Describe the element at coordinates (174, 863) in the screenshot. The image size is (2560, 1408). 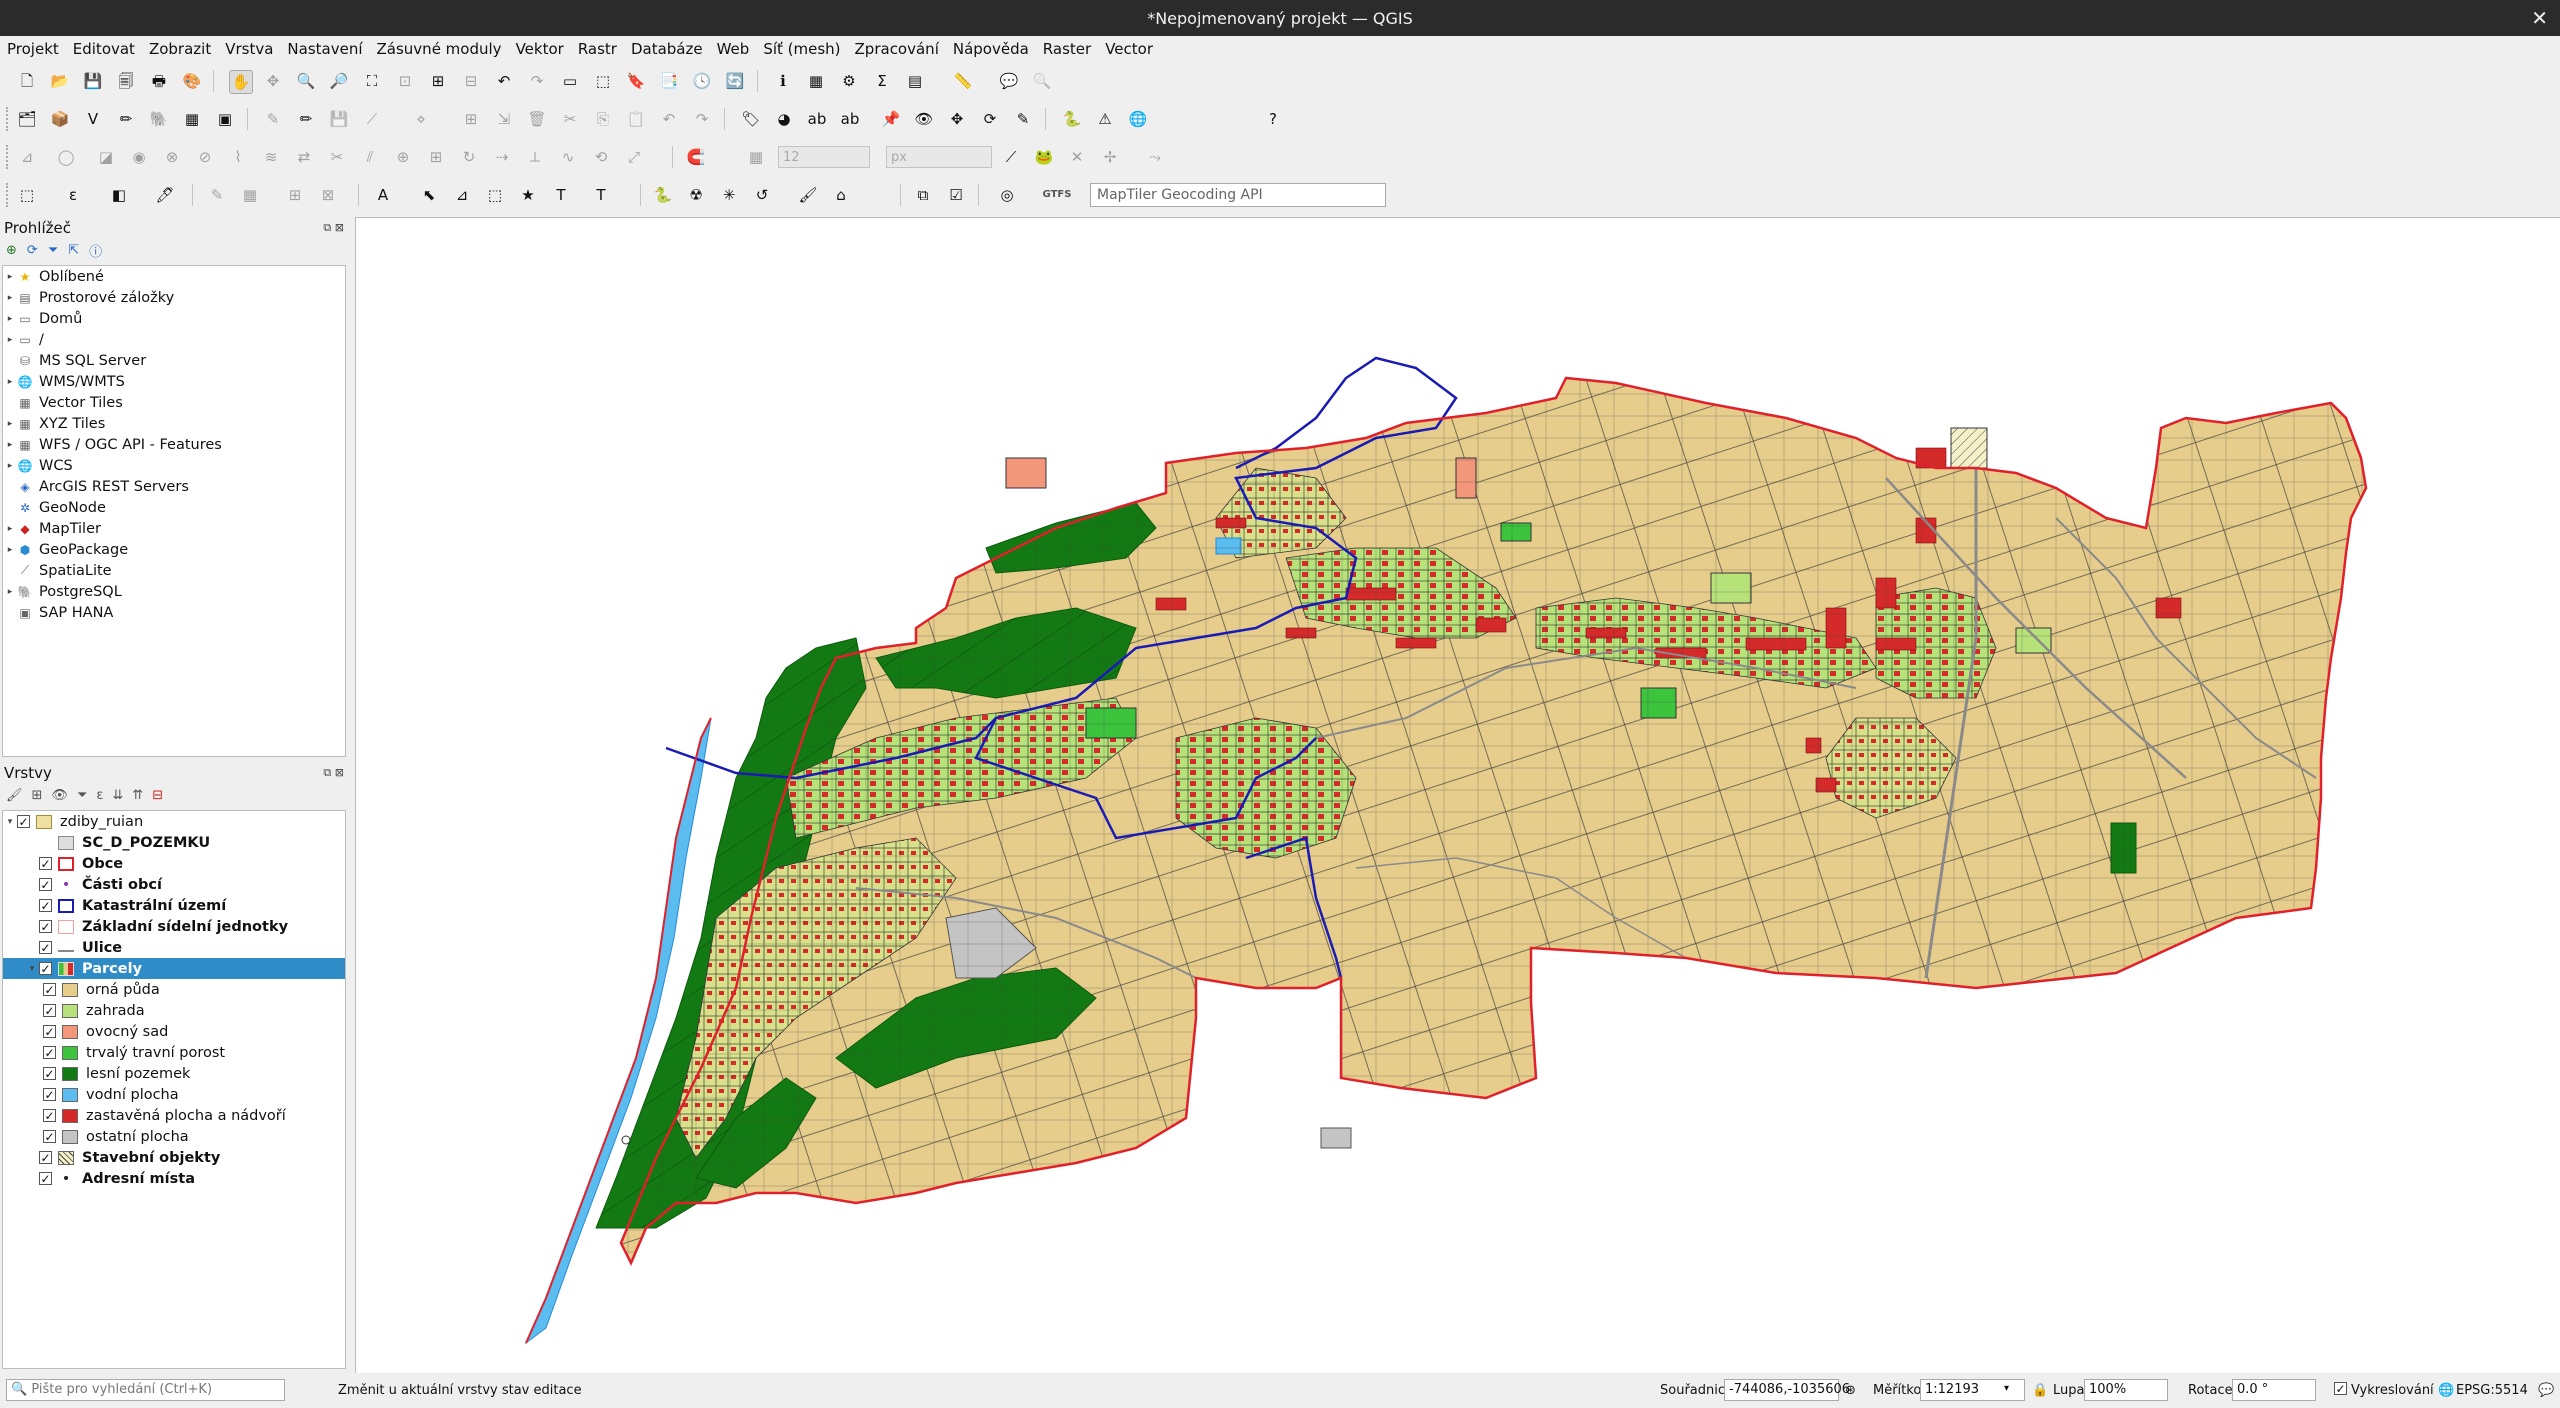
I see `layer-item: ✓ Obce` at that location.